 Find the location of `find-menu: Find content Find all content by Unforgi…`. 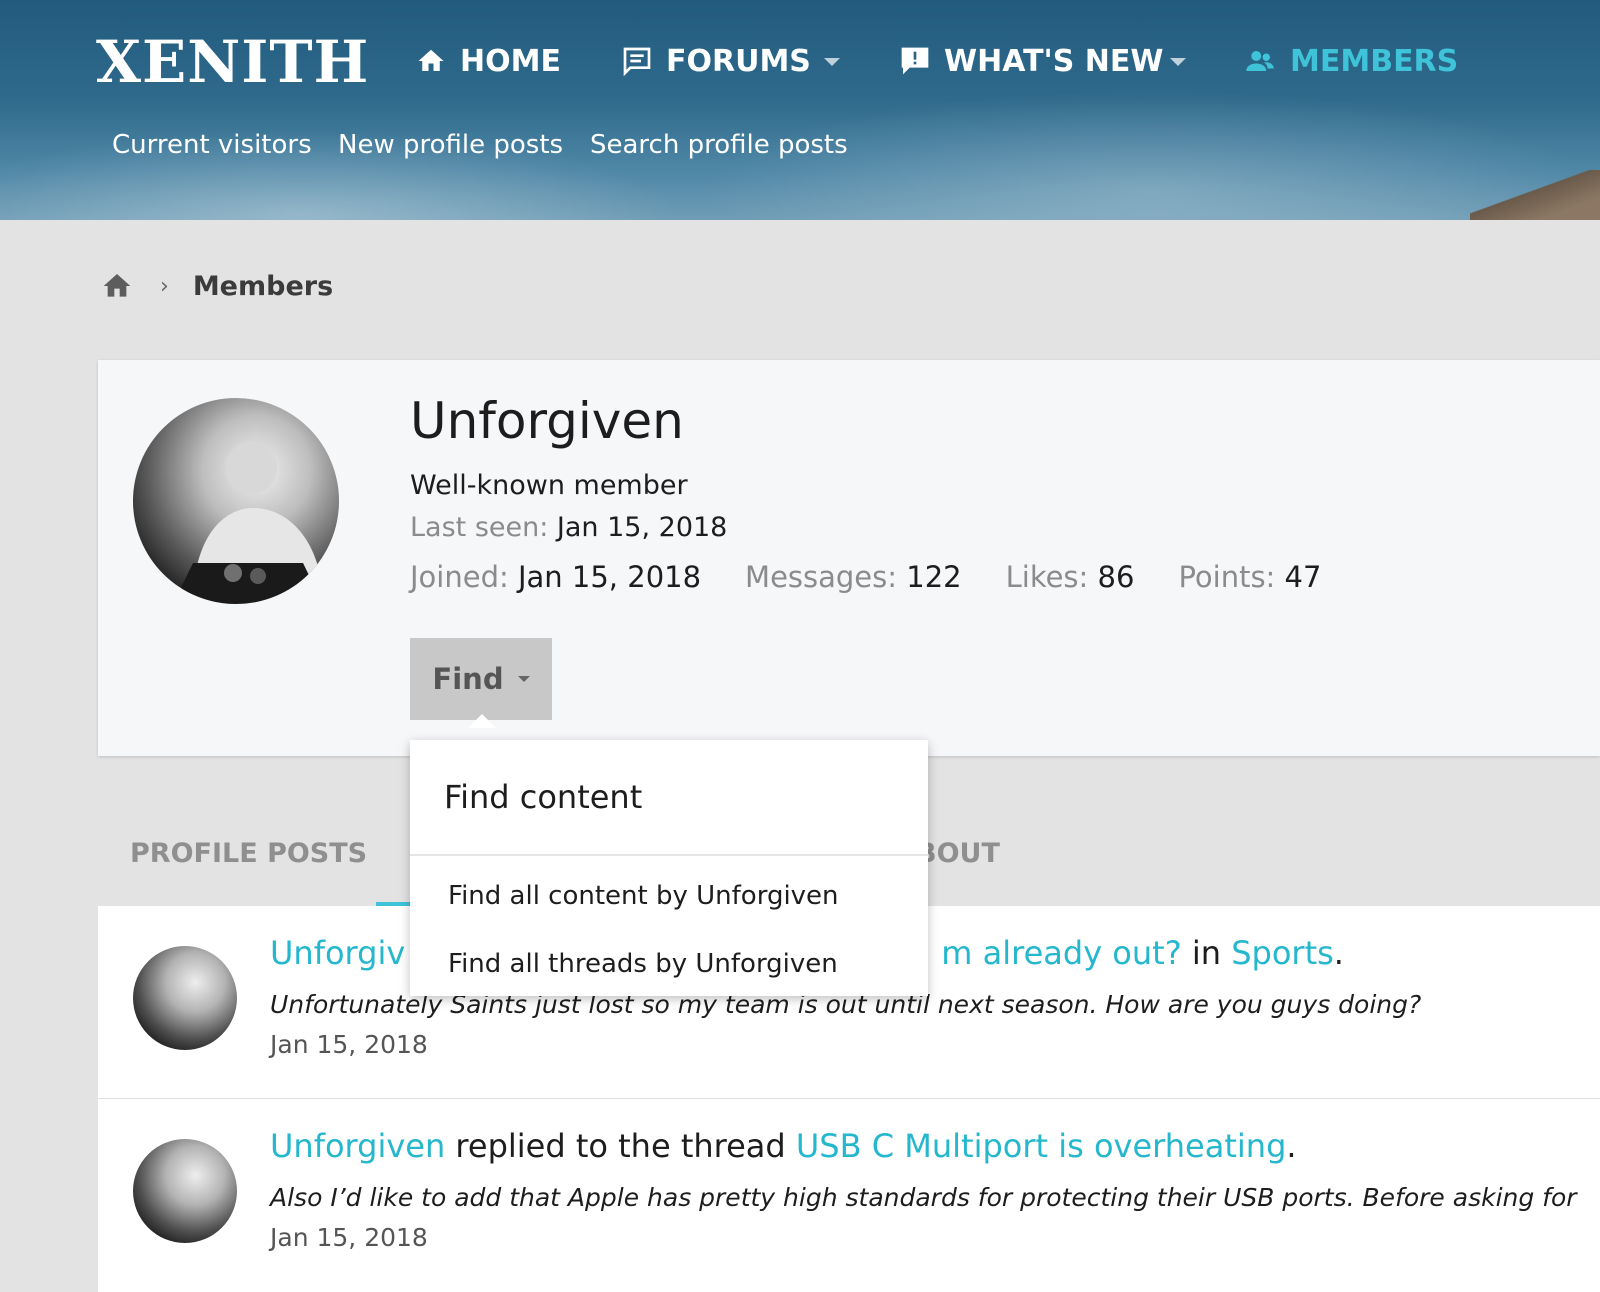

find-menu: Find content Find all content by Unforgi… is located at coordinates (669, 868).